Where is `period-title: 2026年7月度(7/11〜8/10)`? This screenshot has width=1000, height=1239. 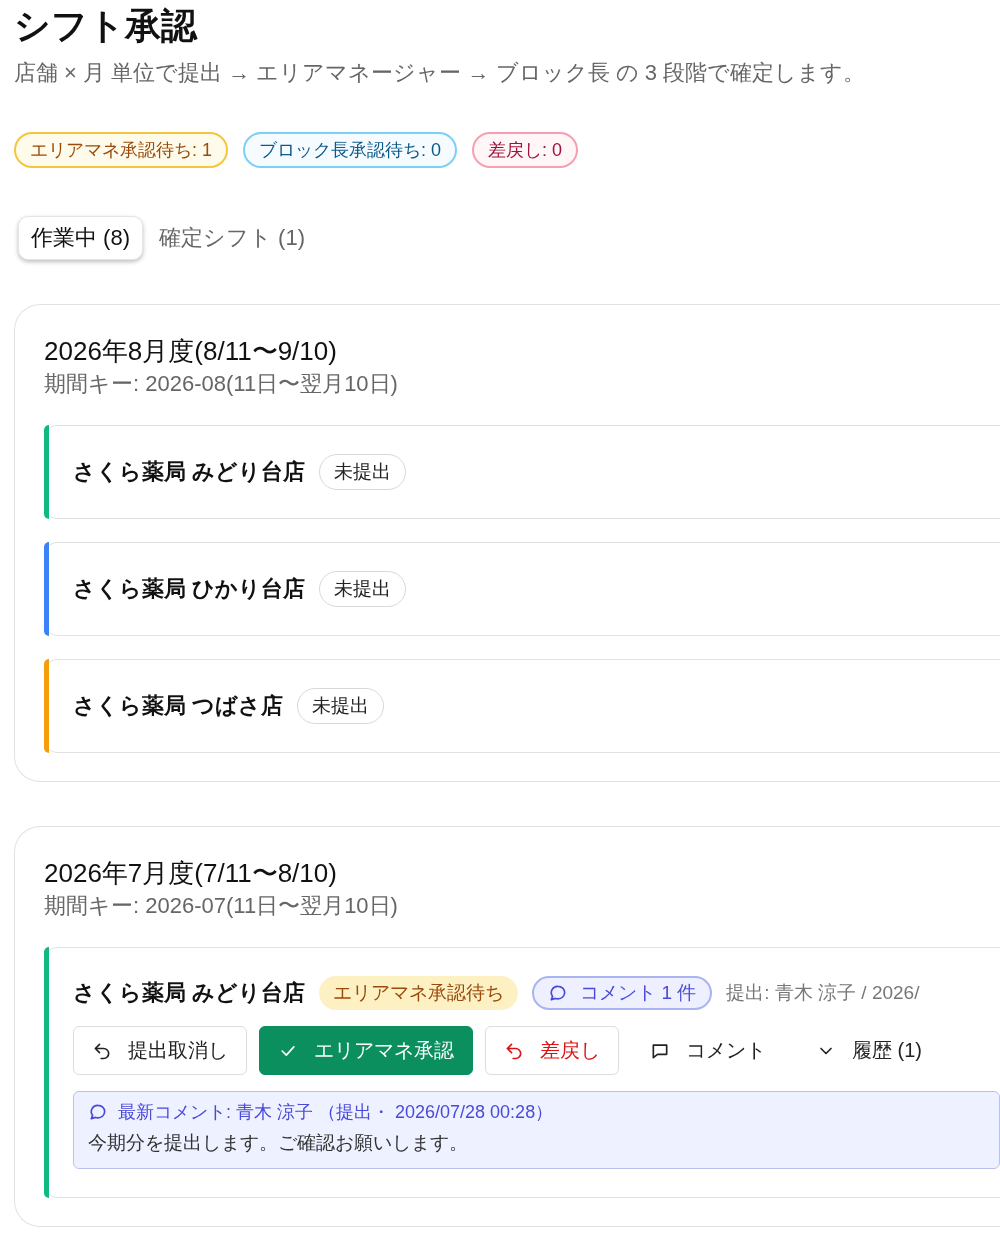 period-title: 2026年7月度(7/11〜8/10) is located at coordinates (191, 873).